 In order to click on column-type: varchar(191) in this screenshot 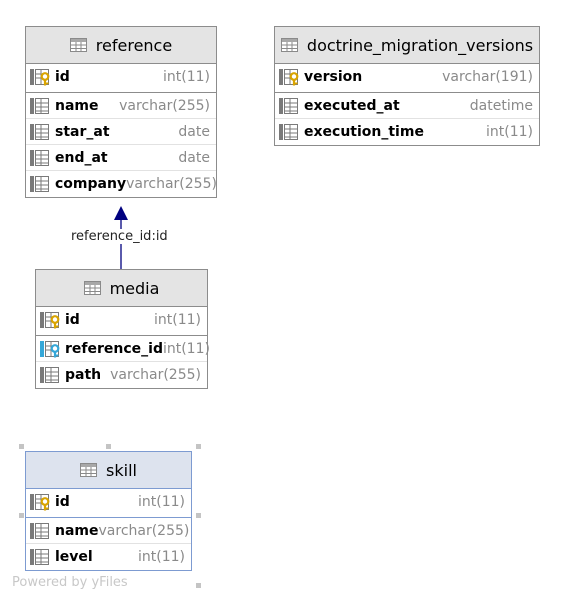, I will do `click(487, 77)`.